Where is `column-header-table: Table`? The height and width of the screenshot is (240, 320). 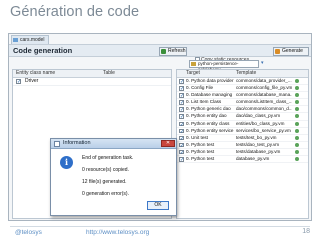 column-header-table: Table is located at coordinates (109, 73).